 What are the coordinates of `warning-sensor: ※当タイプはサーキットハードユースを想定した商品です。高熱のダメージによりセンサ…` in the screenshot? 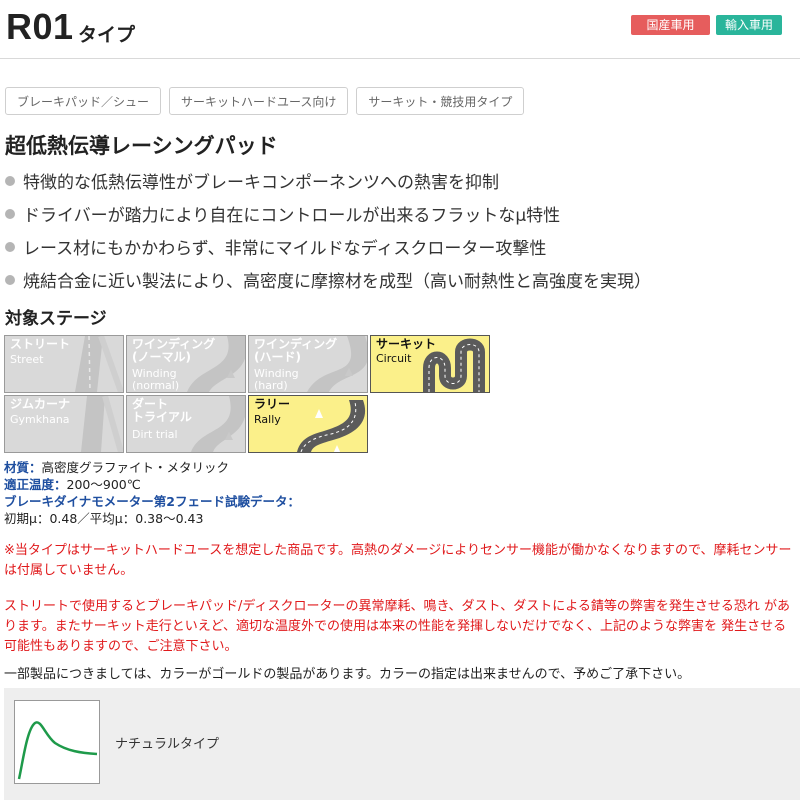 It's located at (398, 560).